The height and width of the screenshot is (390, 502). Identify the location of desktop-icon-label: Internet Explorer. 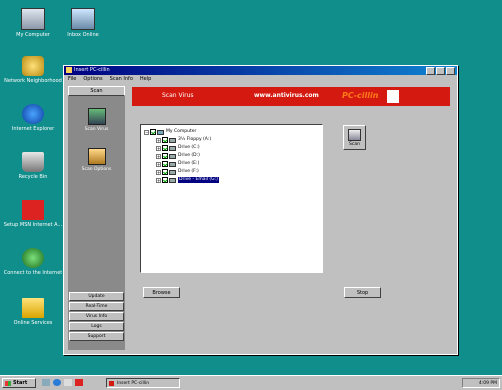
(33, 129).